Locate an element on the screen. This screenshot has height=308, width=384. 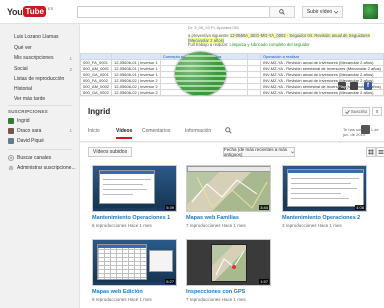
banner-play-label: Play is located at coordinates (342, 86).